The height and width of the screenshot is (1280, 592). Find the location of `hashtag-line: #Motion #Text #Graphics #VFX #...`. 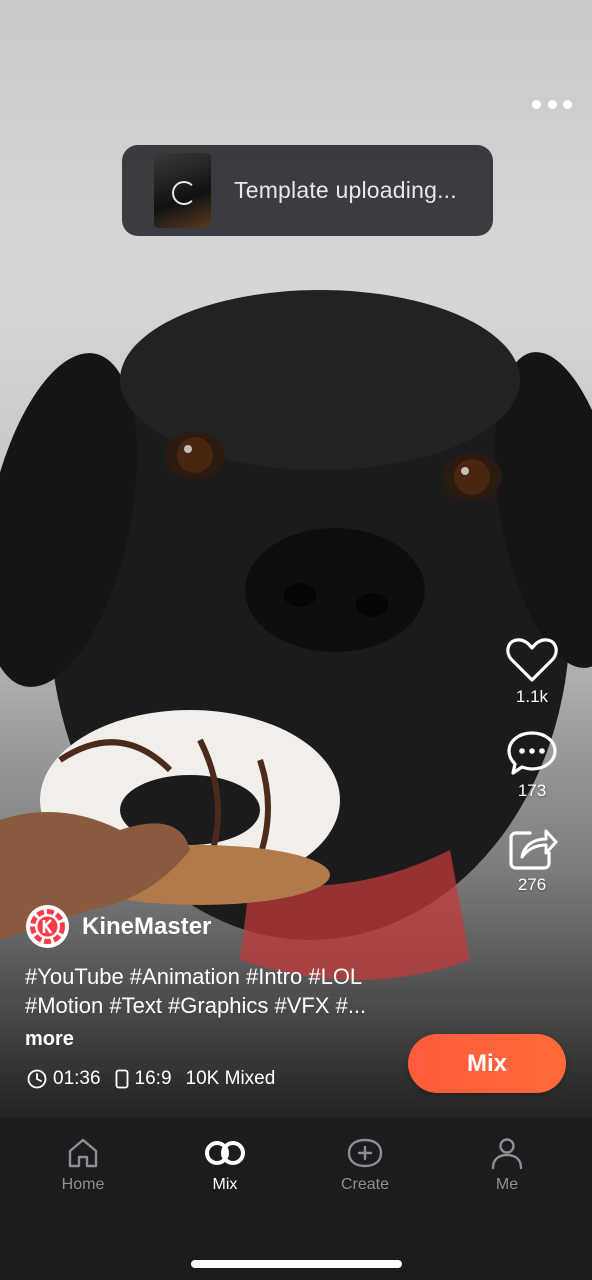

hashtag-line: #Motion #Text #Graphics #VFX #... is located at coordinates (215, 1005).